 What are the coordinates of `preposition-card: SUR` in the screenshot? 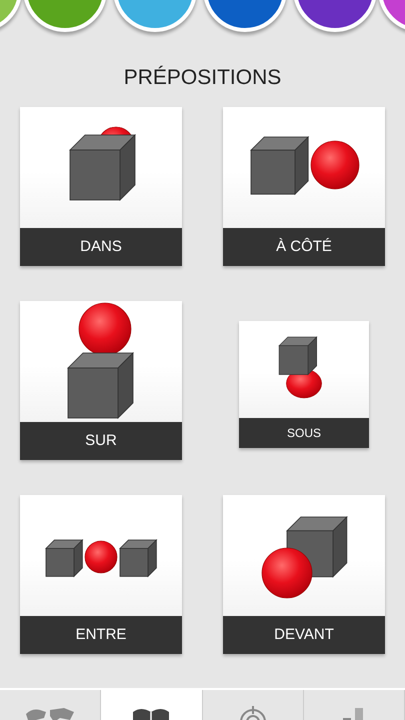 It's located at (101, 380).